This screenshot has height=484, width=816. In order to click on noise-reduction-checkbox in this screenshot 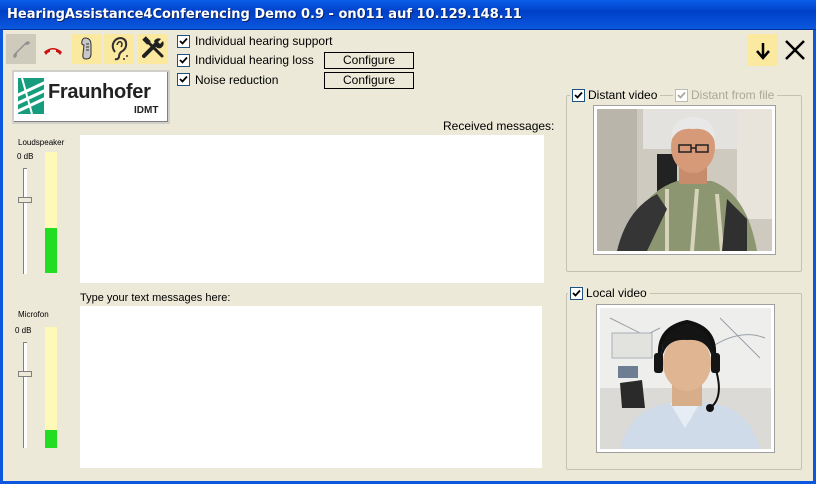, I will do `click(183, 79)`.